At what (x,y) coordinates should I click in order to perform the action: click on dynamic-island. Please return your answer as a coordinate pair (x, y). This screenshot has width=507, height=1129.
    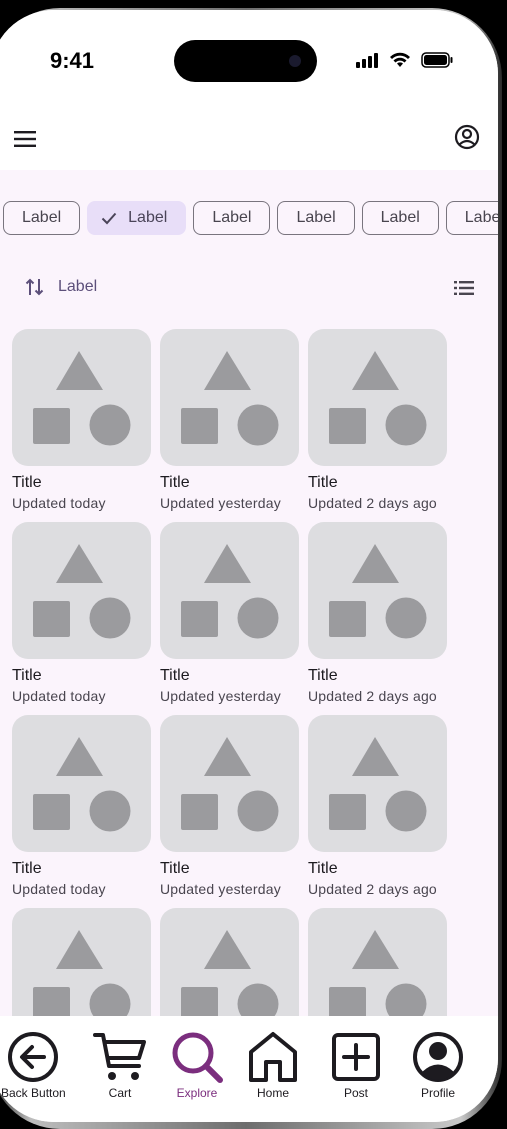
    Looking at the image, I should click on (245, 61).